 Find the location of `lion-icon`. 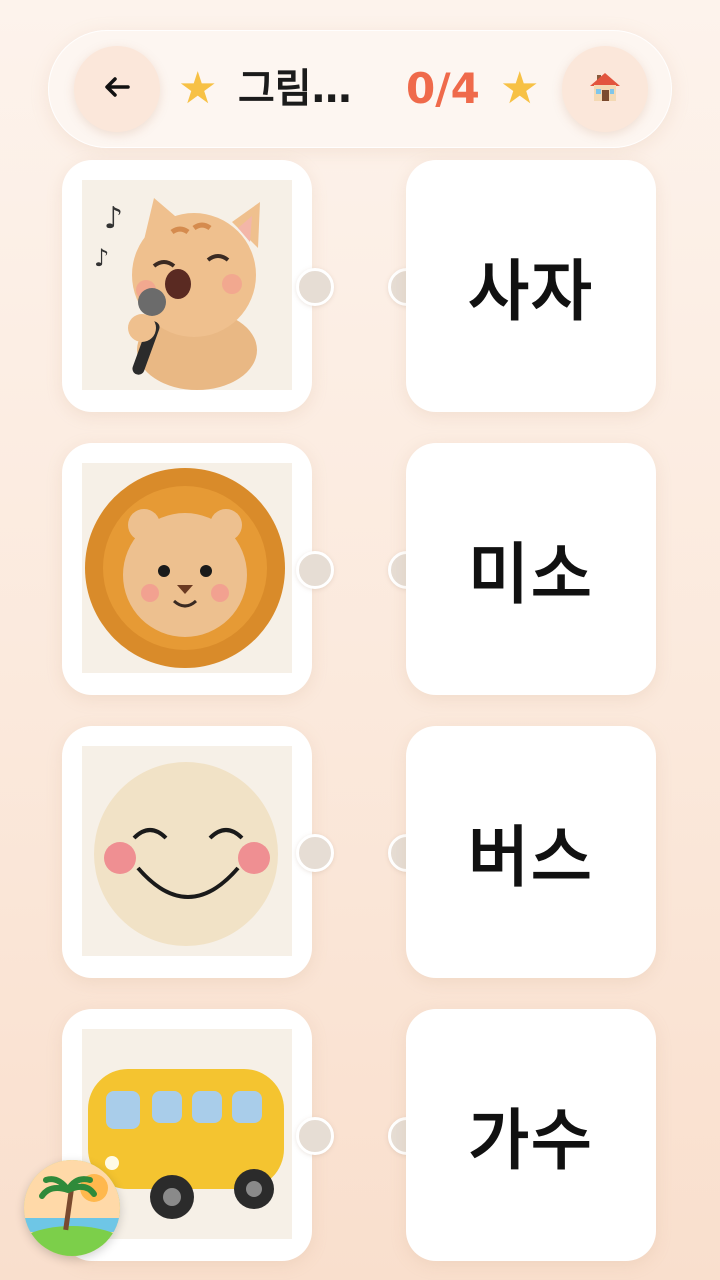

lion-icon is located at coordinates (187, 568).